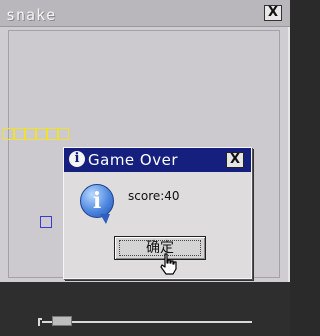  What do you see at coordinates (273, 13) in the screenshot?
I see `window-close-button: X` at bounding box center [273, 13].